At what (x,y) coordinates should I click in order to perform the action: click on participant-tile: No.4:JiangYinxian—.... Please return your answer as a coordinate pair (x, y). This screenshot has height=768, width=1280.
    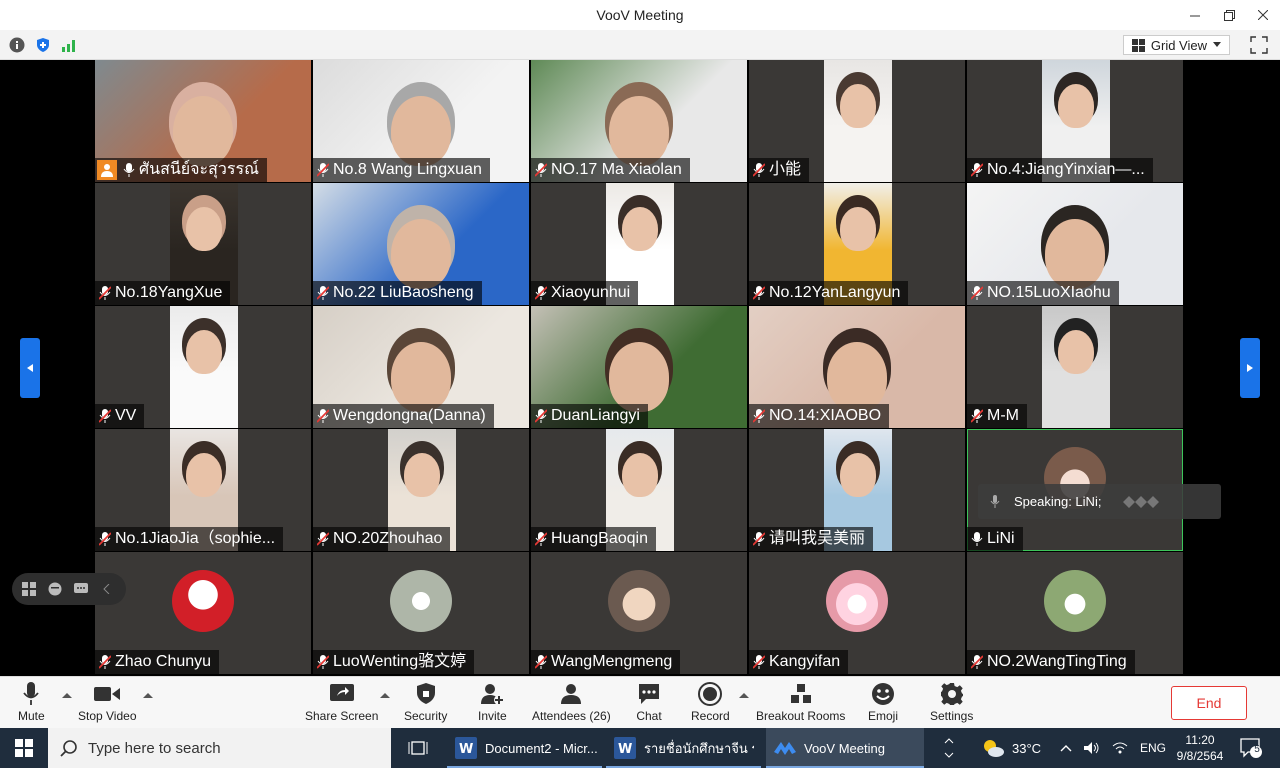
    Looking at the image, I should click on (1075, 121).